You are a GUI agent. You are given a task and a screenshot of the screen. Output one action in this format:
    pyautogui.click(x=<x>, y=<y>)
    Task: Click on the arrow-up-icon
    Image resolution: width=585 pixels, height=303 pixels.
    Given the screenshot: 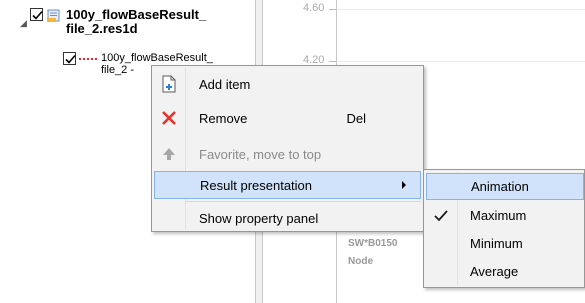 What is the action you would take?
    pyautogui.click(x=169, y=154)
    